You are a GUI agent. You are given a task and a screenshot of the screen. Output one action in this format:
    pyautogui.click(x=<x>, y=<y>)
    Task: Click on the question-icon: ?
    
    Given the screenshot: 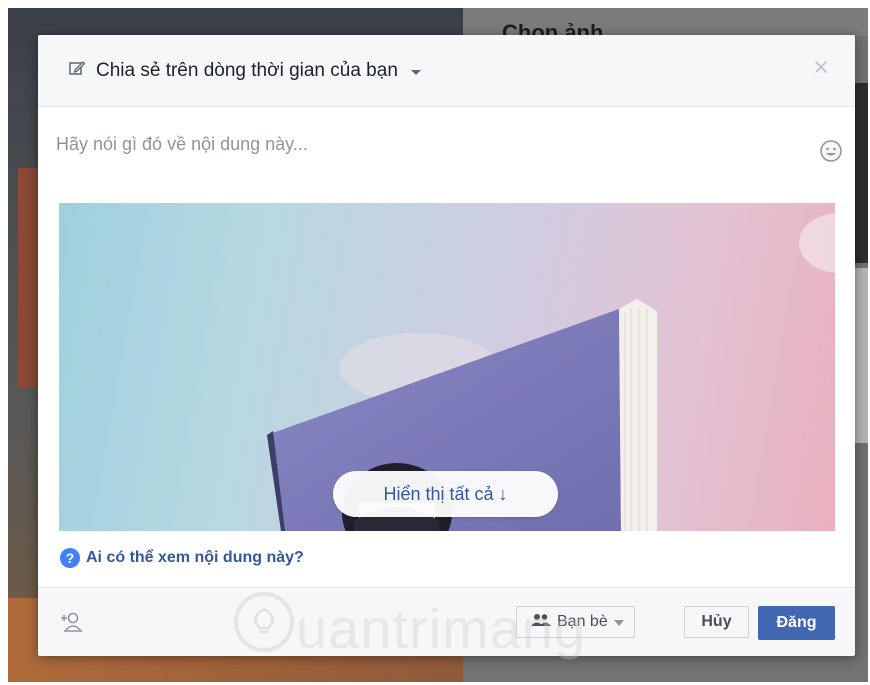 What is the action you would take?
    pyautogui.click(x=70, y=558)
    